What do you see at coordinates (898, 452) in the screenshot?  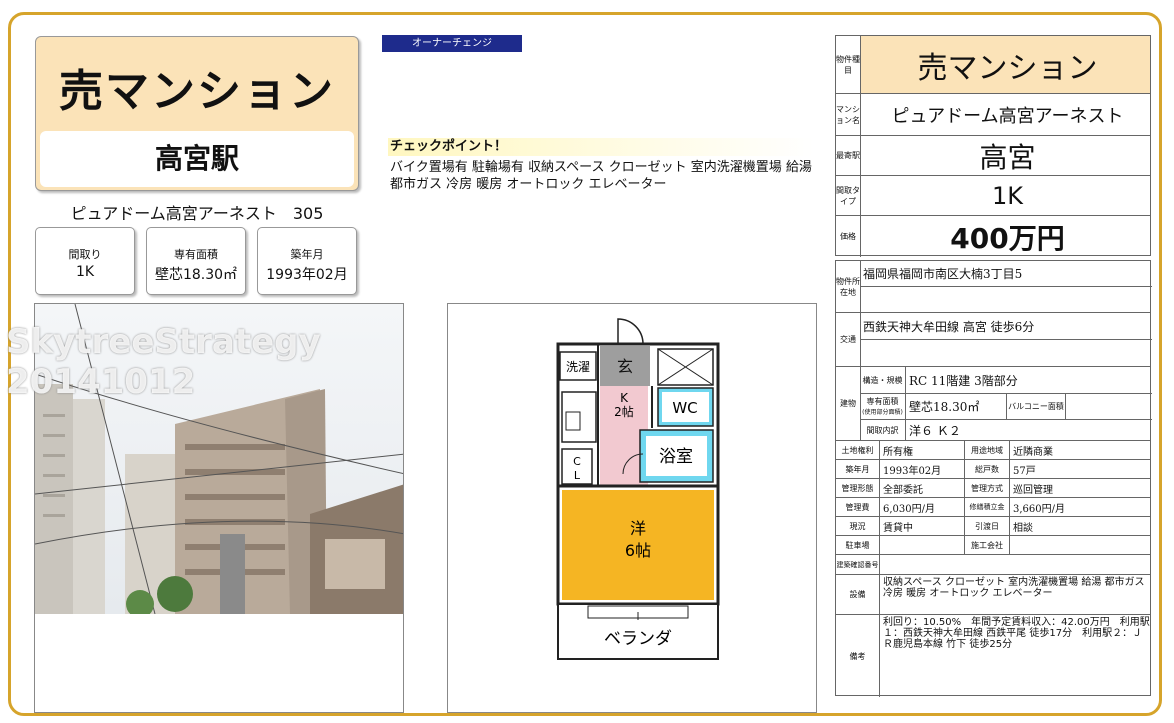 I see `land-right-value: 所有権` at bounding box center [898, 452].